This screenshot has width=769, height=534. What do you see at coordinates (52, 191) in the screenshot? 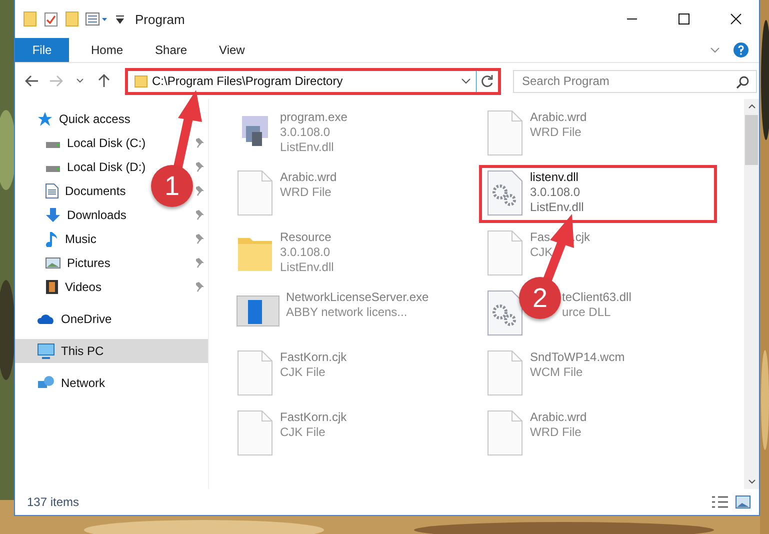
I see `document-icon` at bounding box center [52, 191].